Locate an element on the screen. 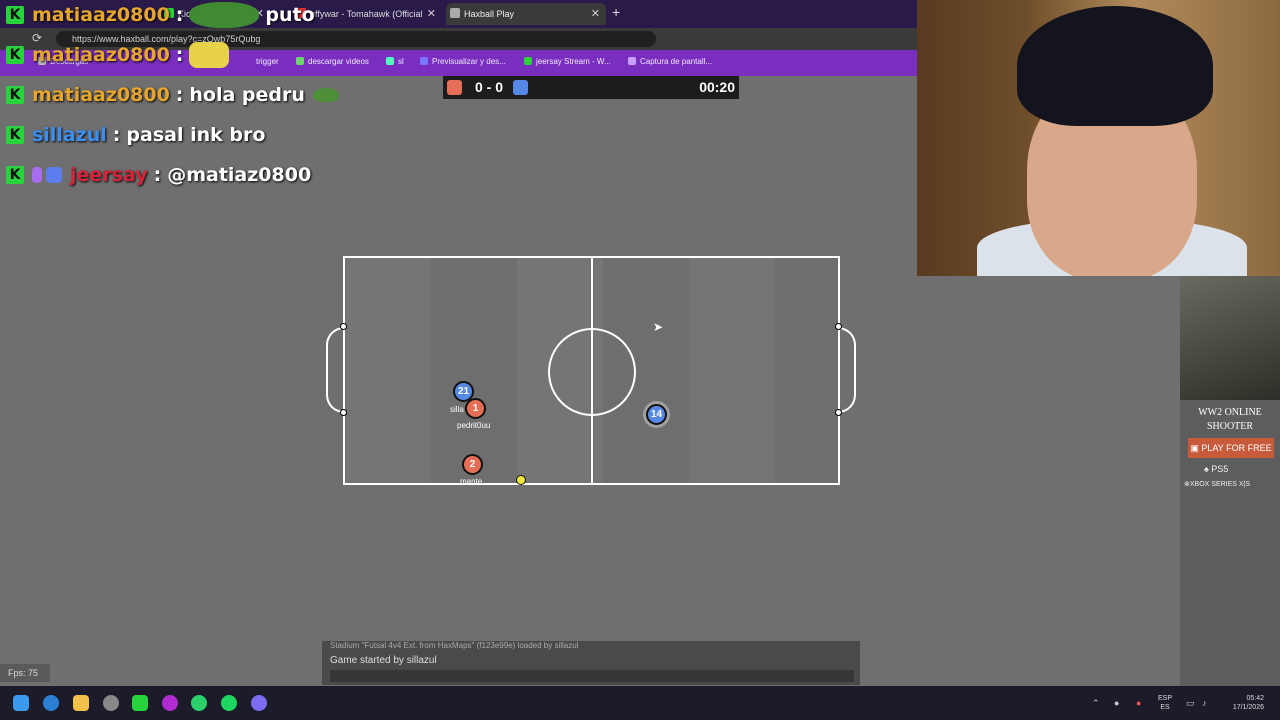 The height and width of the screenshot is (720, 1280). ad-title: WW2 ONLINE SHOOTER is located at coordinates (1230, 420).